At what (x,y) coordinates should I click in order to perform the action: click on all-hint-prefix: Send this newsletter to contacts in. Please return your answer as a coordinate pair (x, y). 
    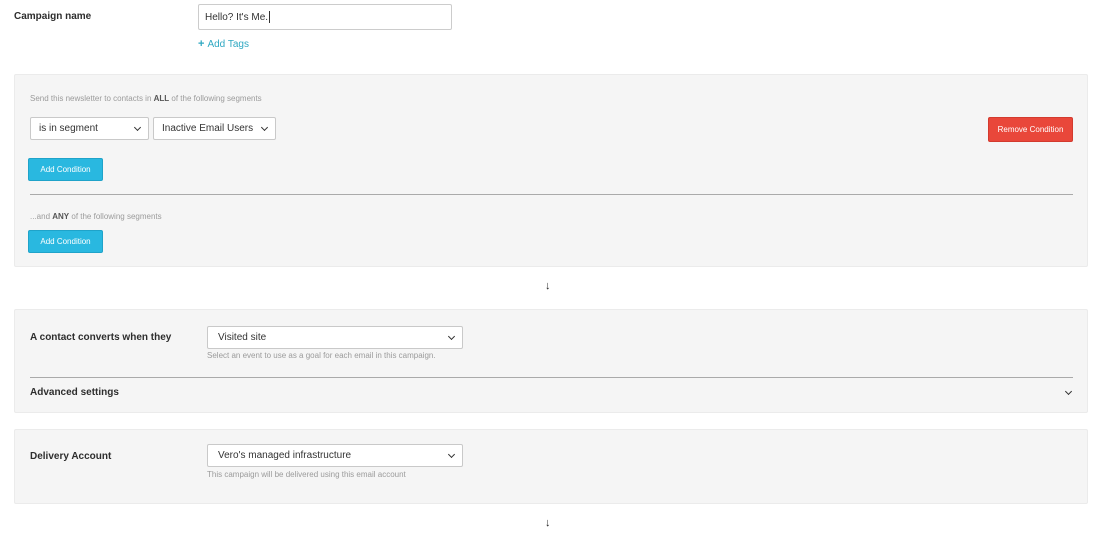
    Looking at the image, I should click on (92, 98).